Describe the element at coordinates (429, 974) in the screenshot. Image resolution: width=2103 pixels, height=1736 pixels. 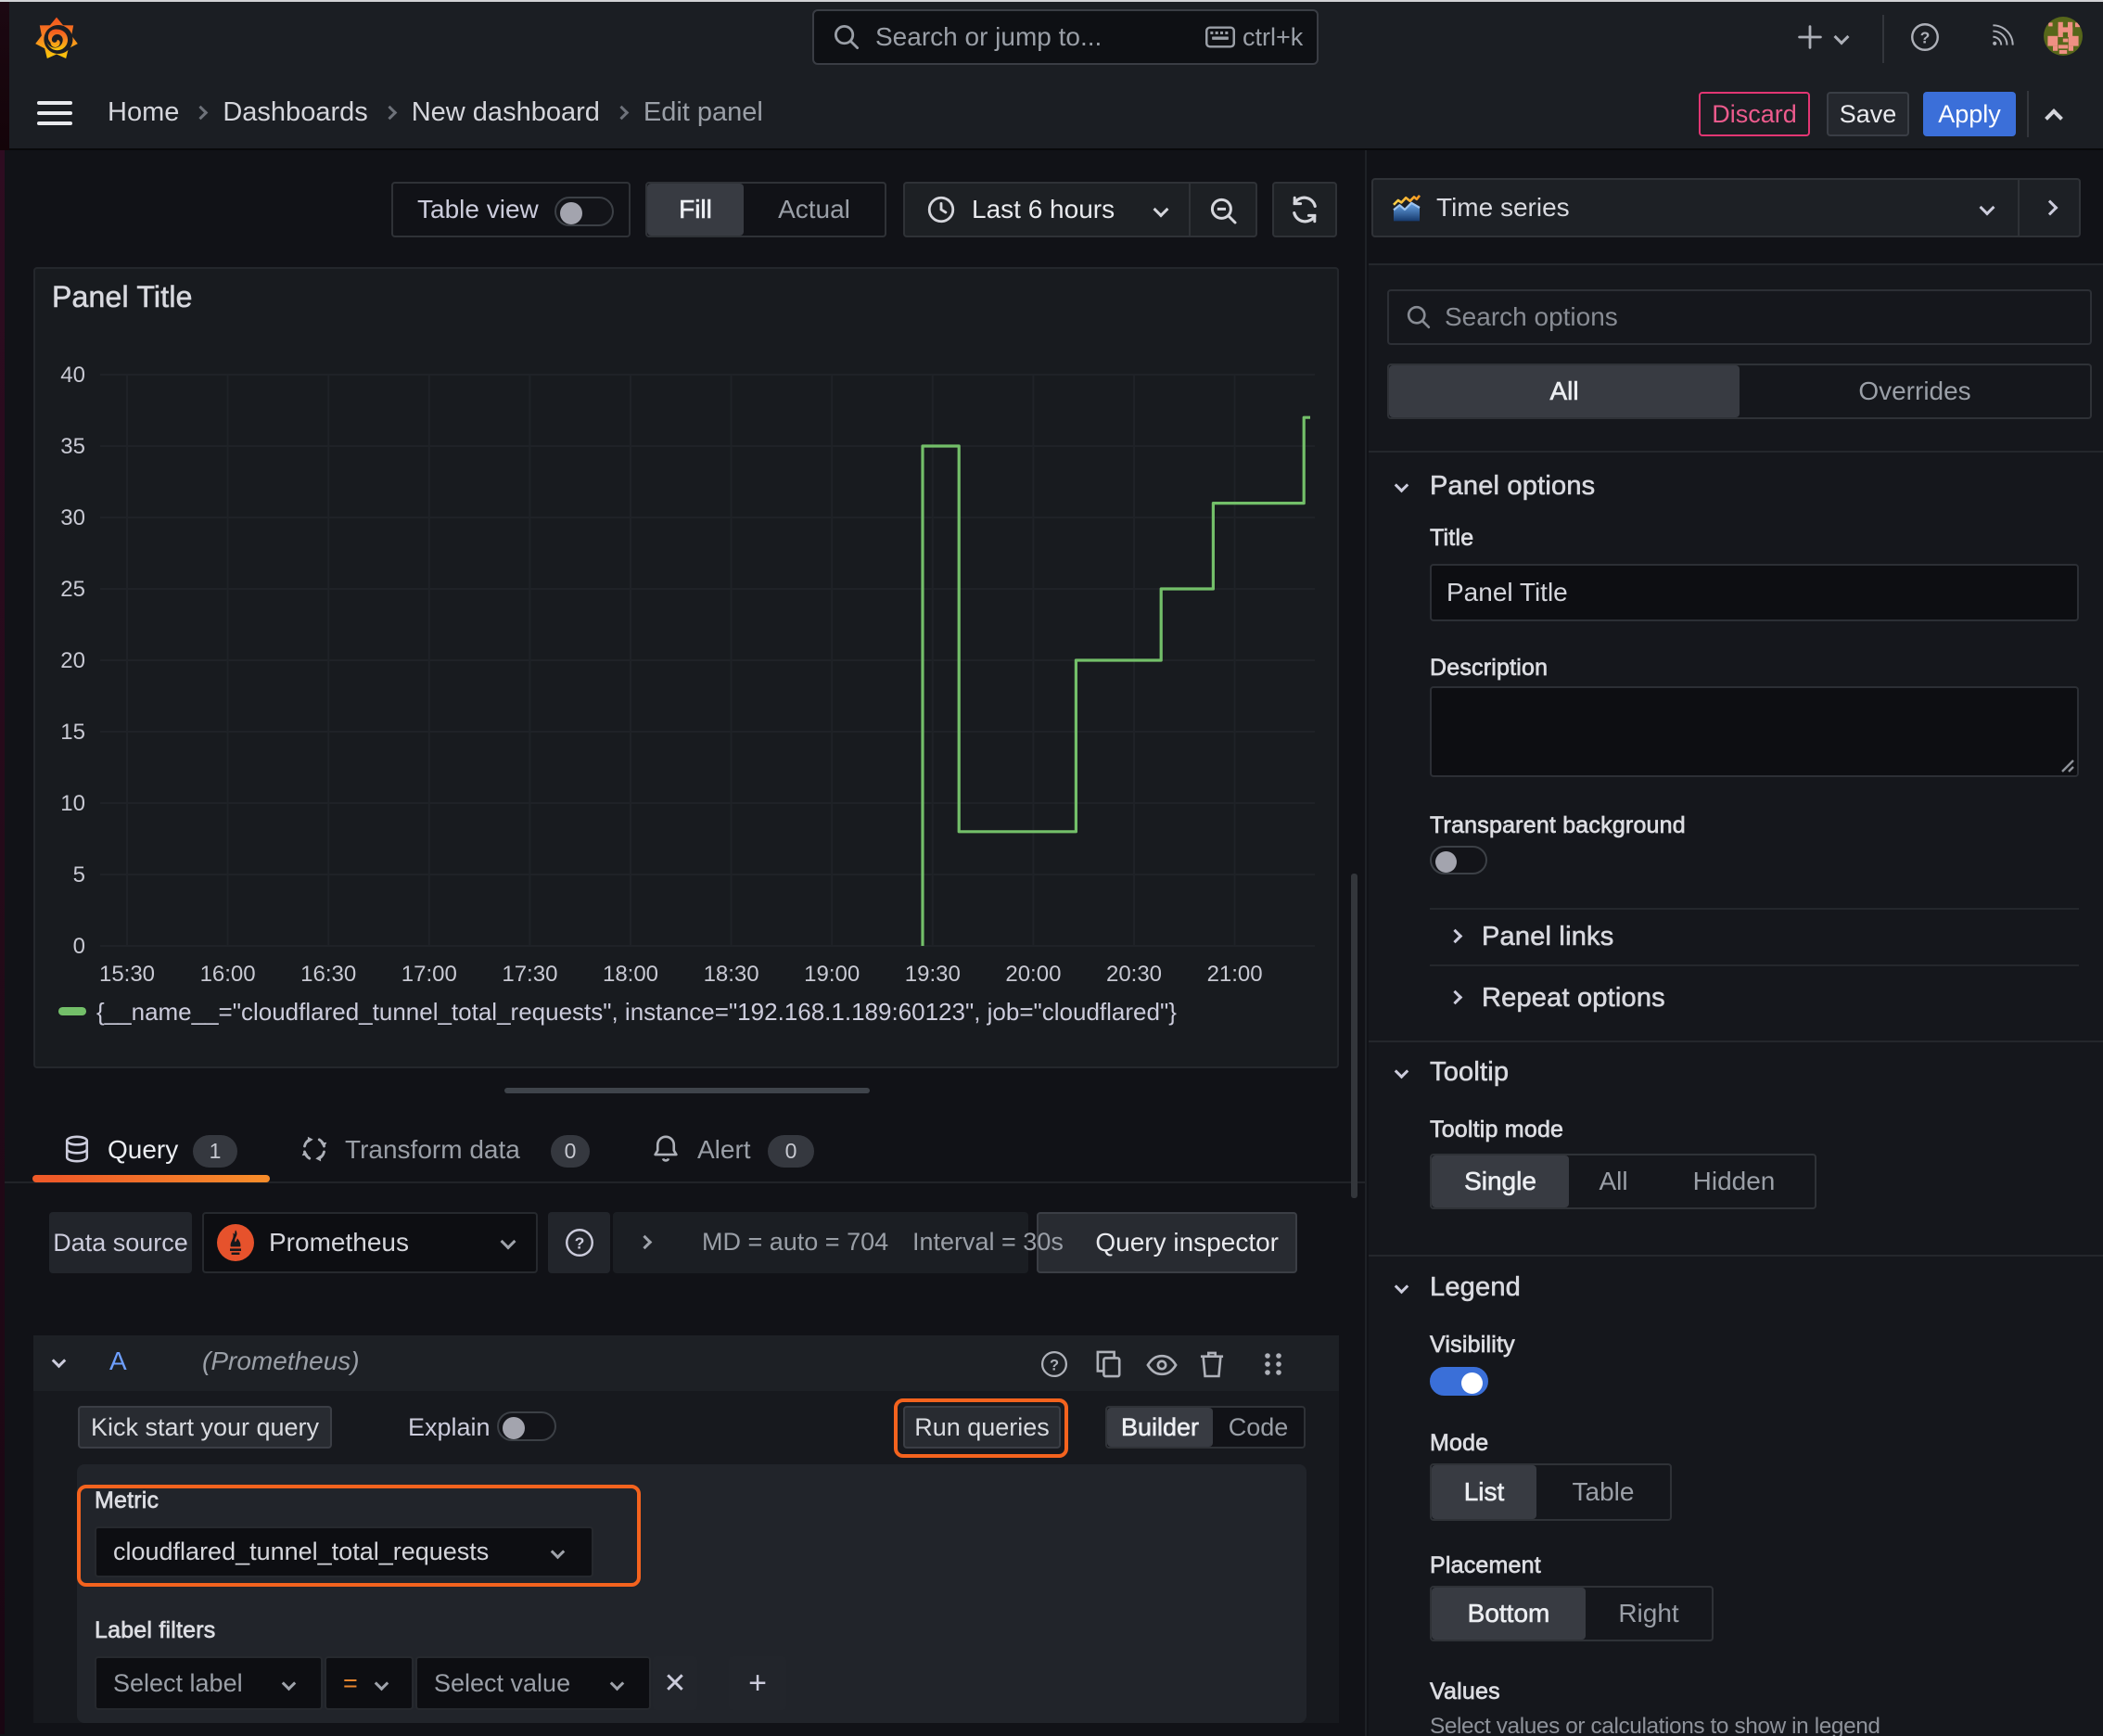
I see `svg-text: 17:00` at that location.